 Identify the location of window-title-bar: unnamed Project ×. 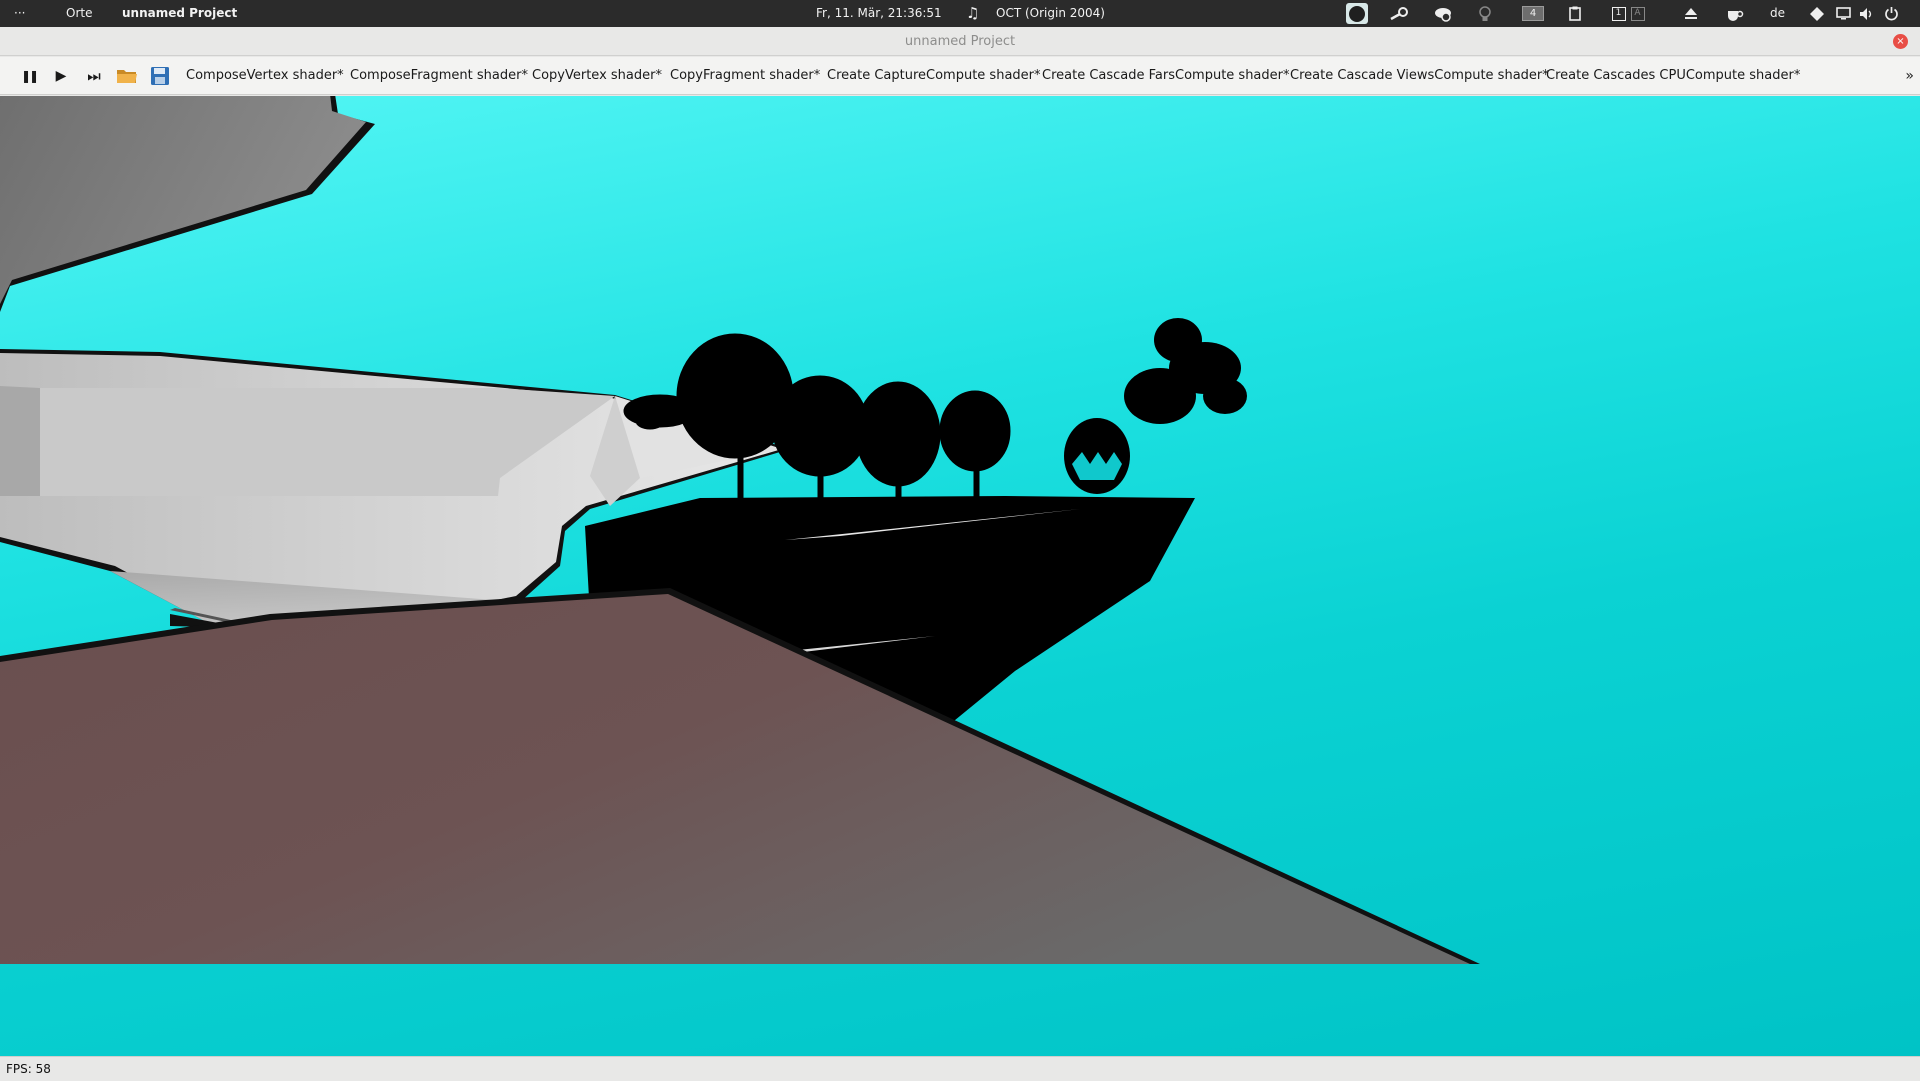
(960, 41).